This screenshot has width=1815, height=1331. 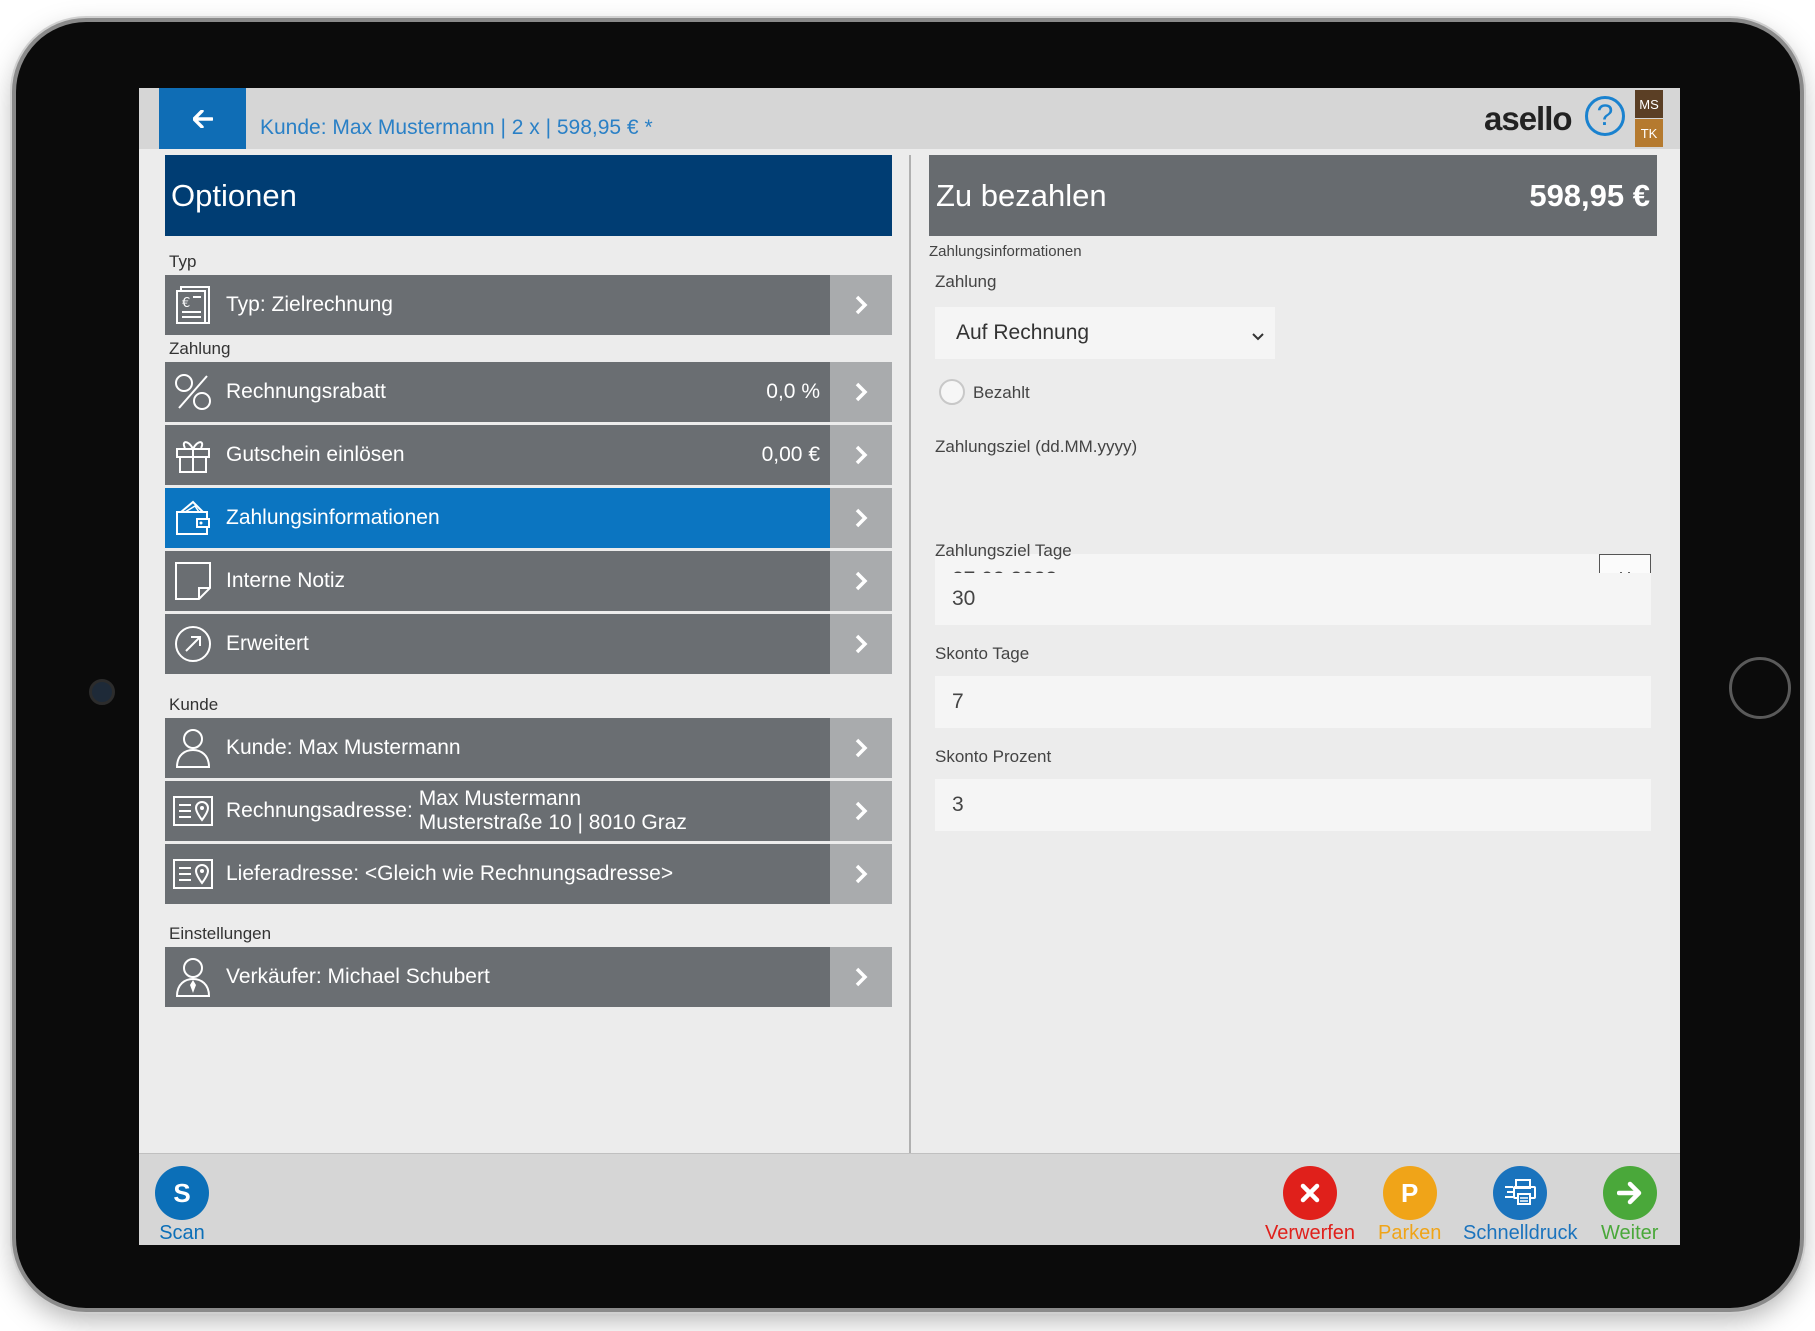 What do you see at coordinates (1003, 550) in the screenshot?
I see `zahlungsziel-tage-label: Zahlungsziel Tage` at bounding box center [1003, 550].